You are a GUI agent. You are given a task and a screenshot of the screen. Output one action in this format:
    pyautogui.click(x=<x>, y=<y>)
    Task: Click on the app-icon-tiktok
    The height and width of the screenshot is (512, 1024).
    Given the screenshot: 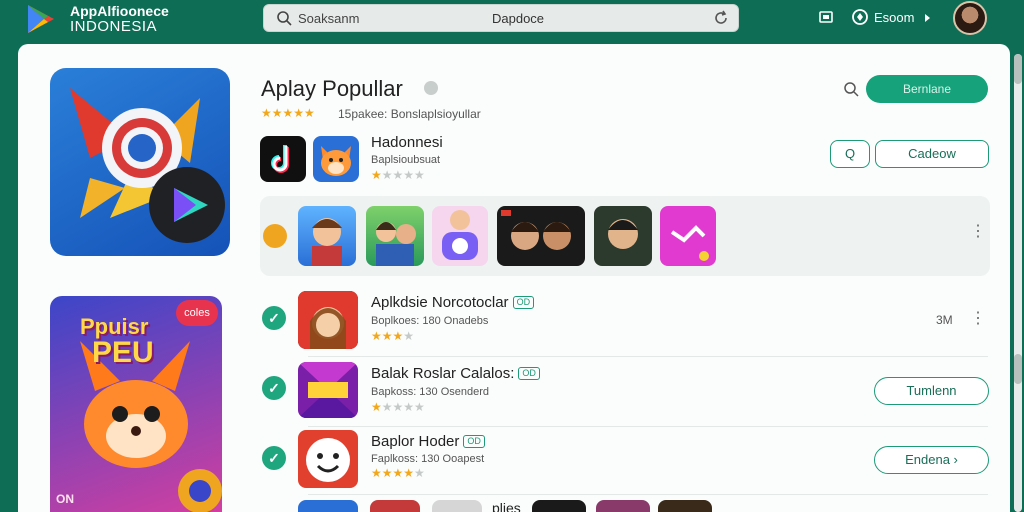 What is the action you would take?
    pyautogui.click(x=283, y=159)
    